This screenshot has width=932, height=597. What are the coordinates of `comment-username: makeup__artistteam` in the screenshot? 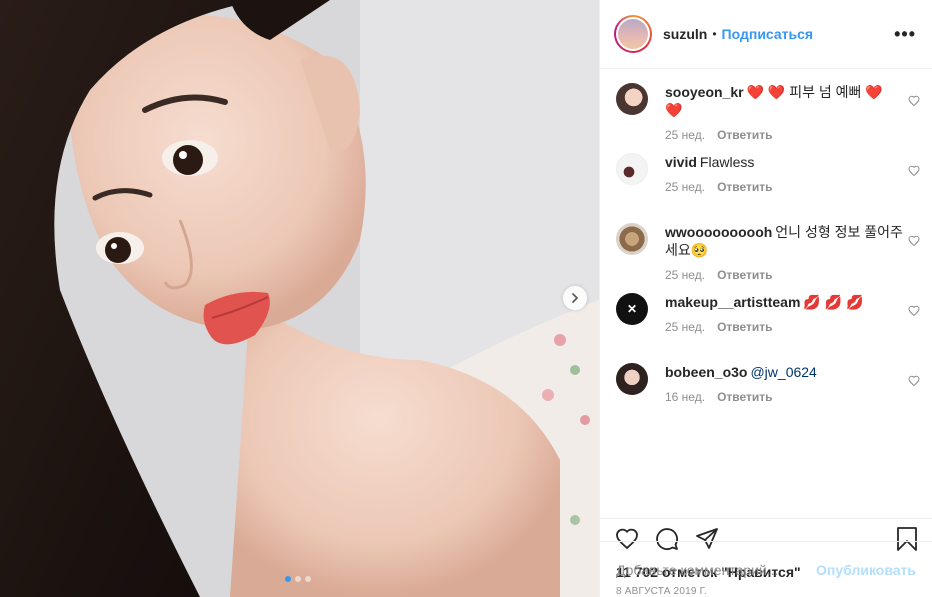 It's located at (732, 302).